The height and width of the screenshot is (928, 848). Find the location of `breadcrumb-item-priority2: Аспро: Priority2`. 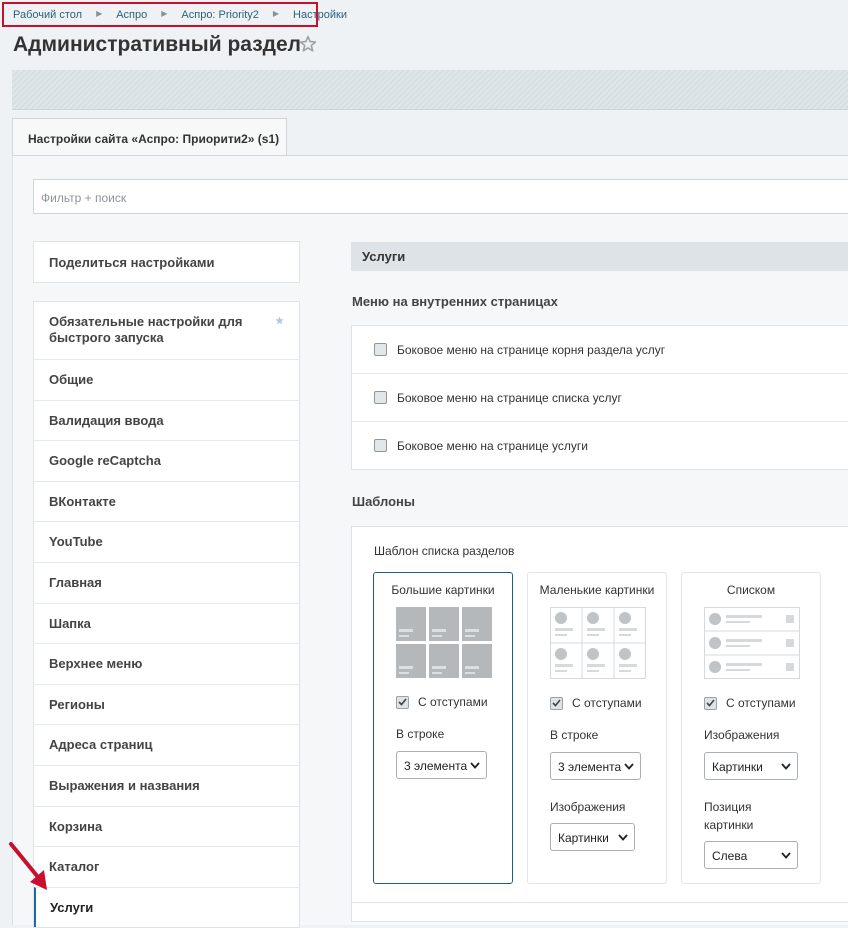

breadcrumb-item-priority2: Аспро: Priority2 is located at coordinates (219, 15).